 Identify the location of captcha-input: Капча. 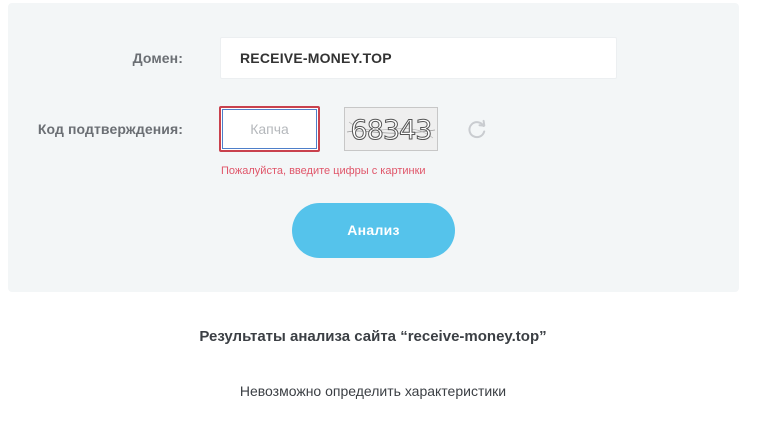
(269, 129).